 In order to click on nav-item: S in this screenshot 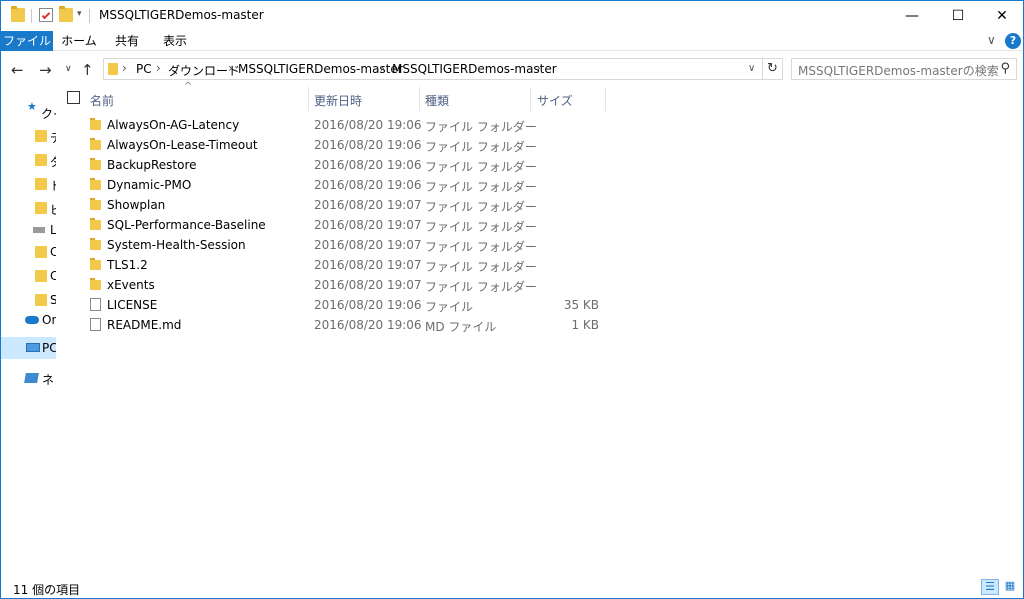, I will do `click(28, 300)`.